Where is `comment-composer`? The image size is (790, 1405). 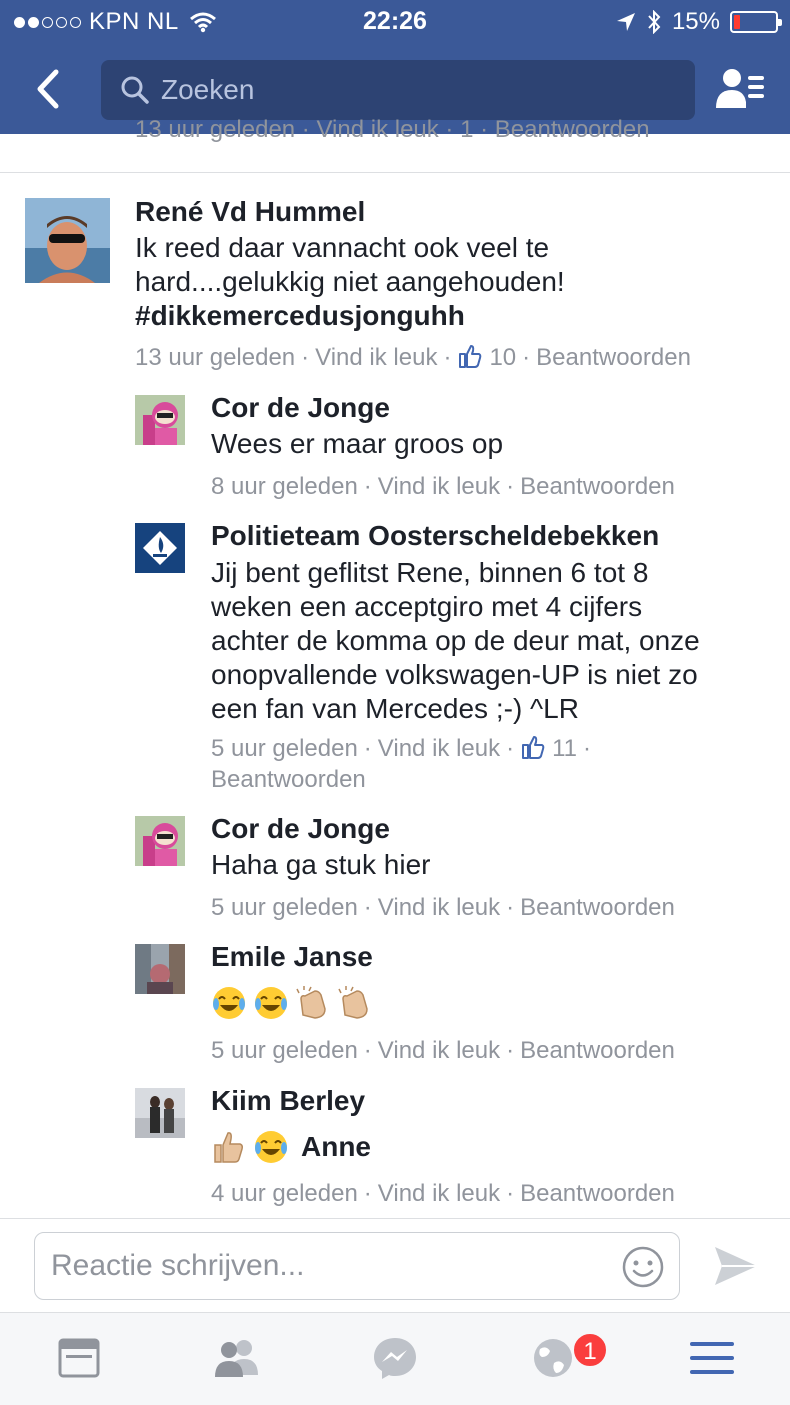 comment-composer is located at coordinates (357, 1266).